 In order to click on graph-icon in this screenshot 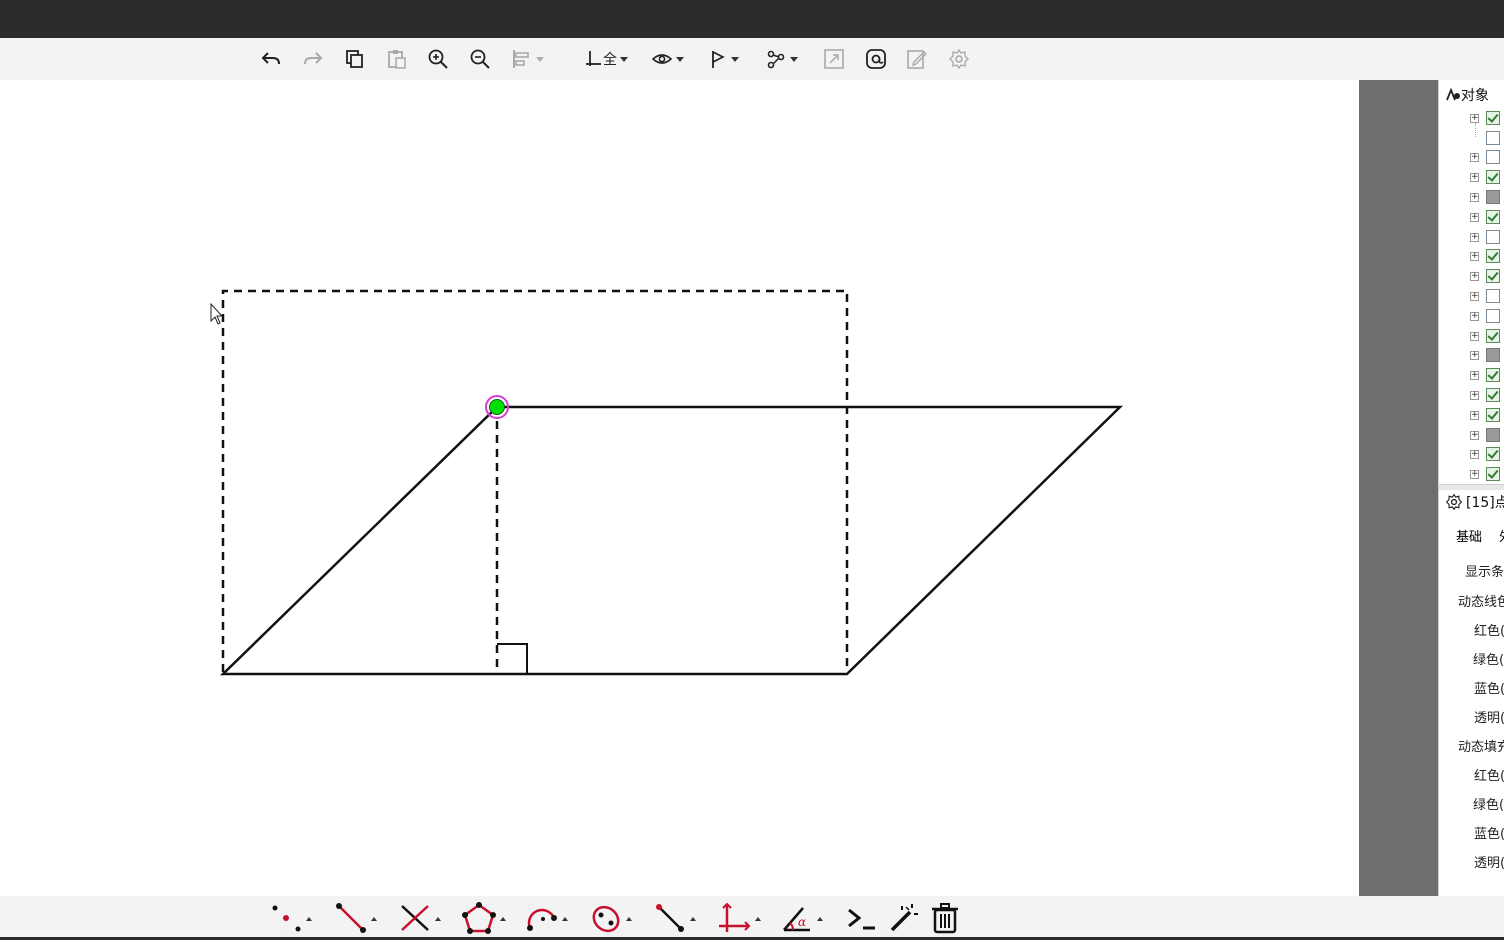, I will do `click(781, 59)`.